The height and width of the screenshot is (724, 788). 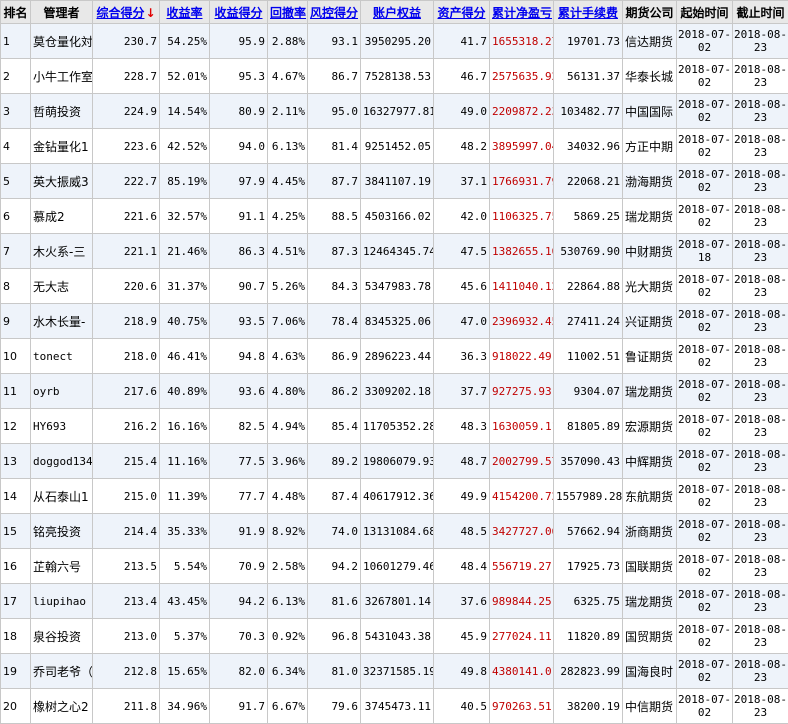 What do you see at coordinates (650, 321) in the screenshot?
I see `company-cell: 兴证期货` at bounding box center [650, 321].